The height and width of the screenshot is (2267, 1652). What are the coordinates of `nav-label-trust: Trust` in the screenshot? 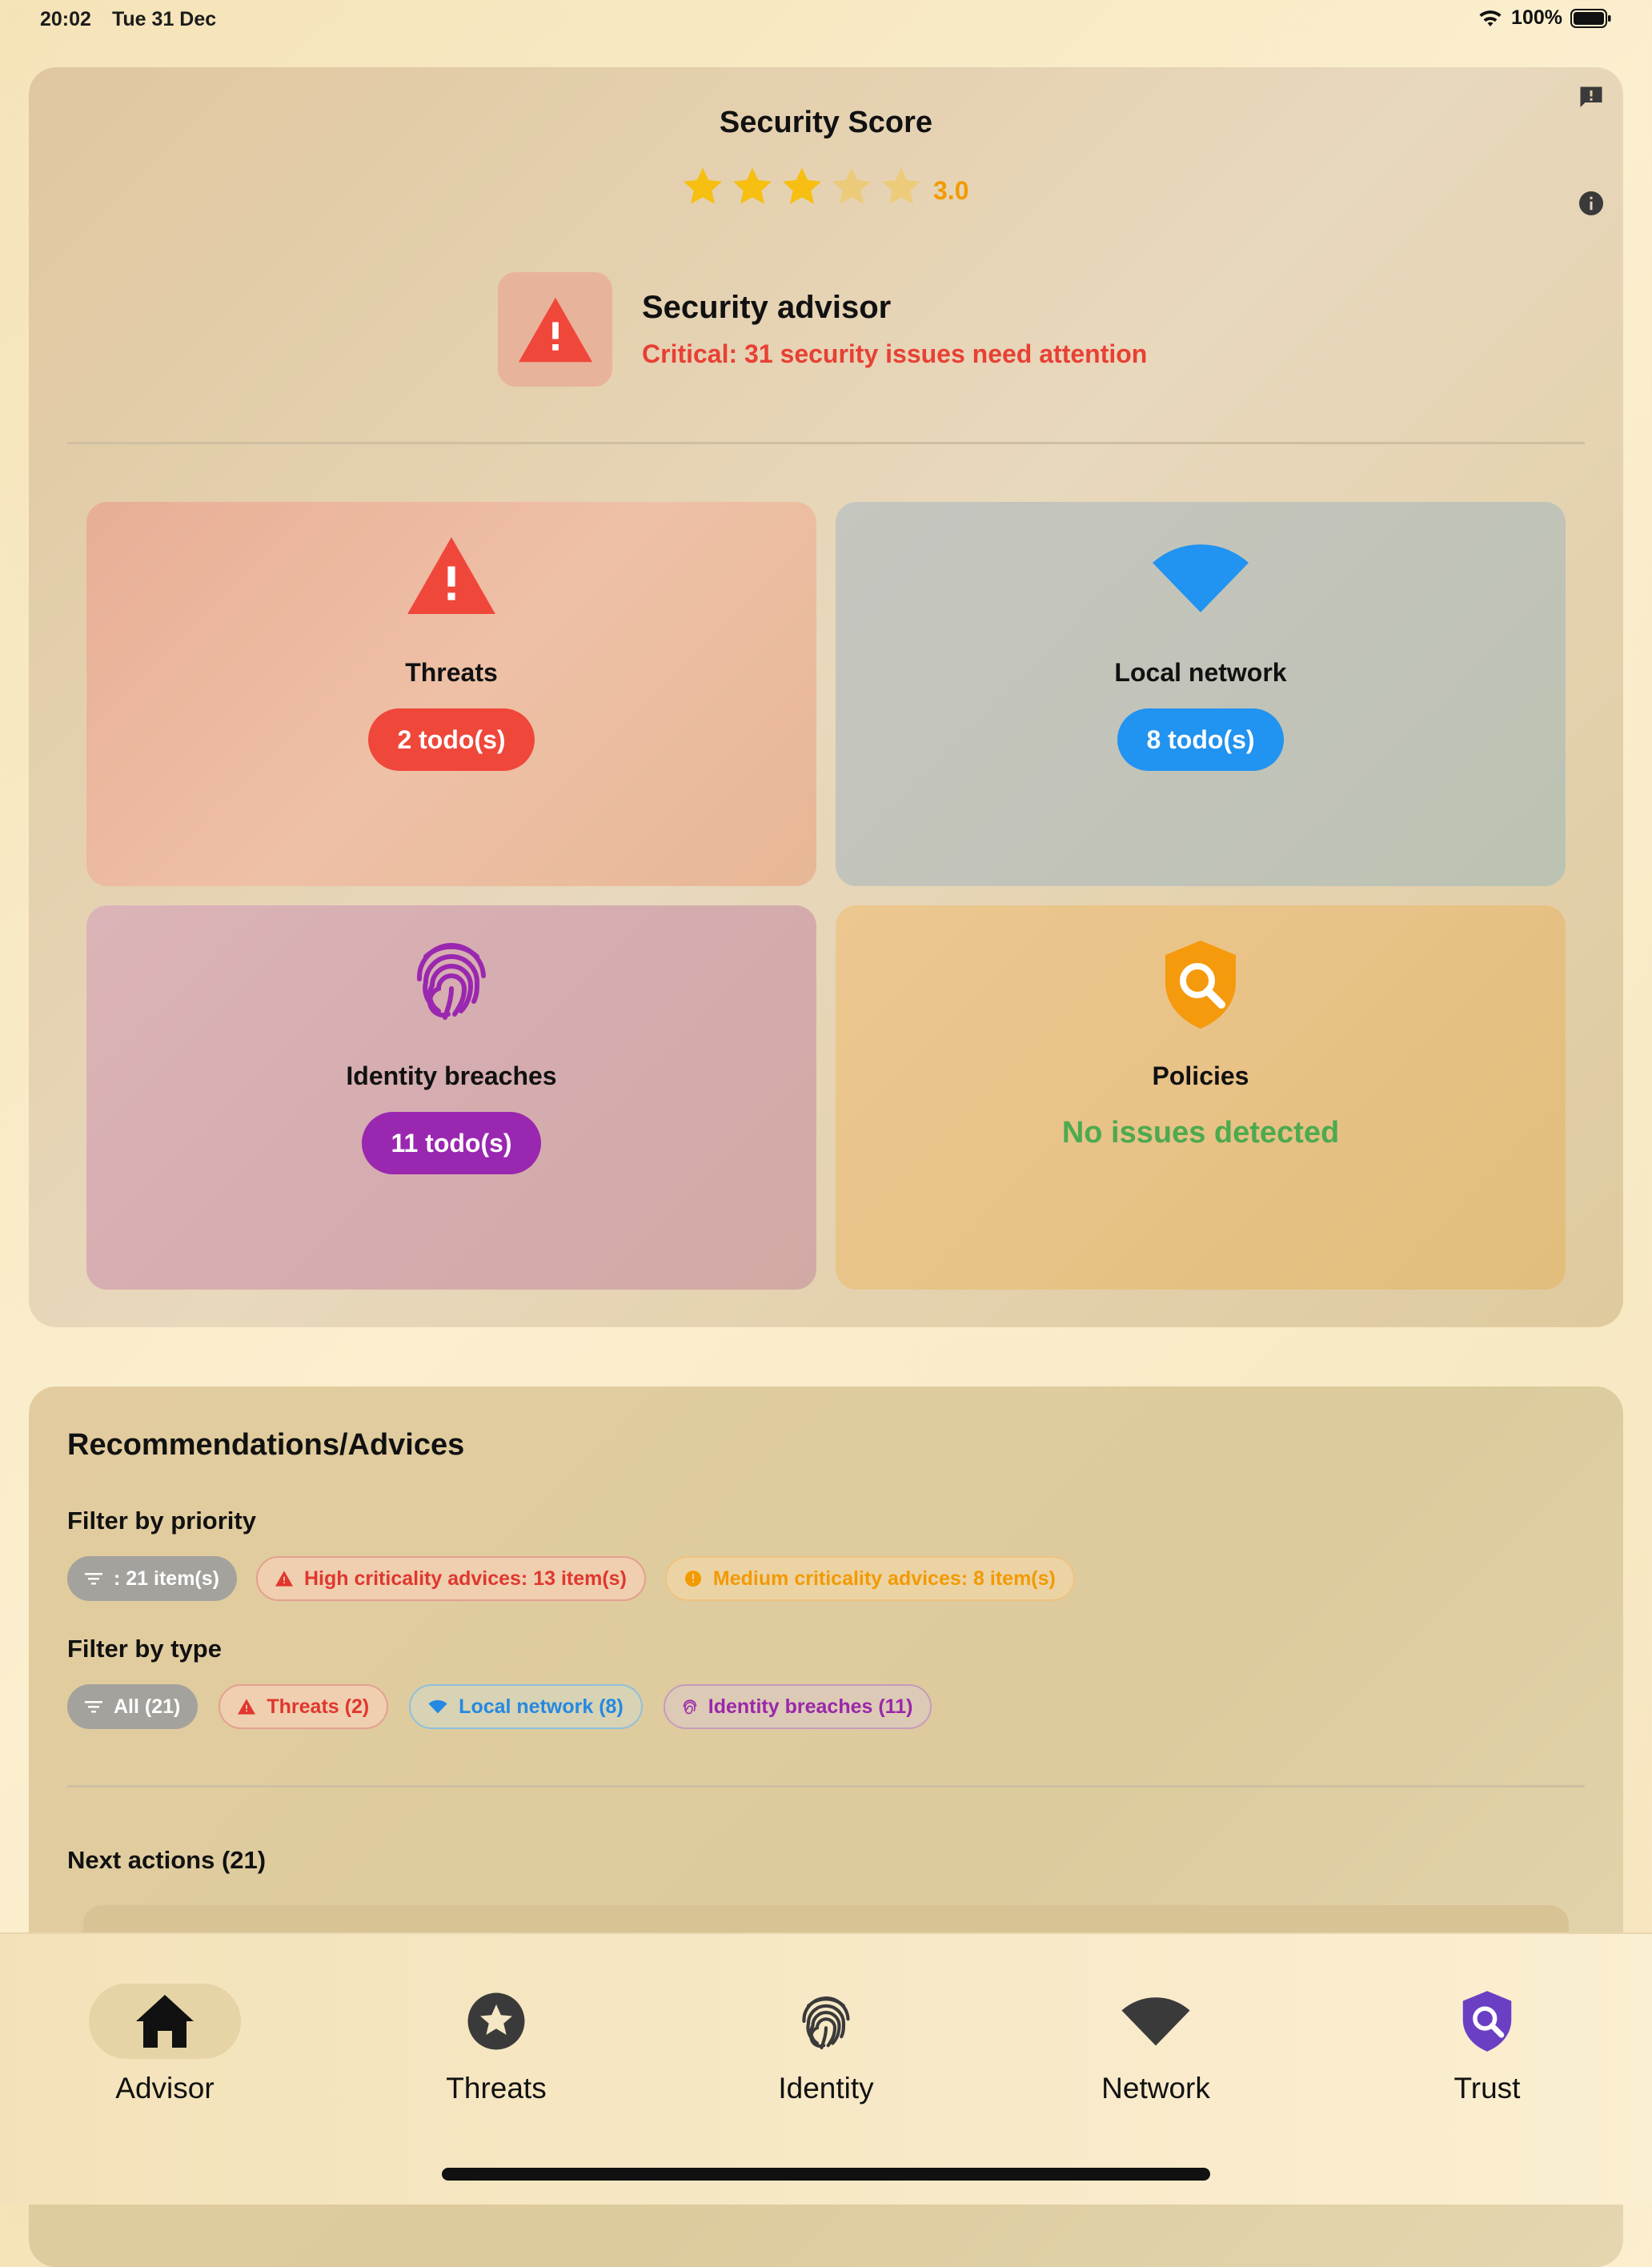 It's located at (1487, 2088).